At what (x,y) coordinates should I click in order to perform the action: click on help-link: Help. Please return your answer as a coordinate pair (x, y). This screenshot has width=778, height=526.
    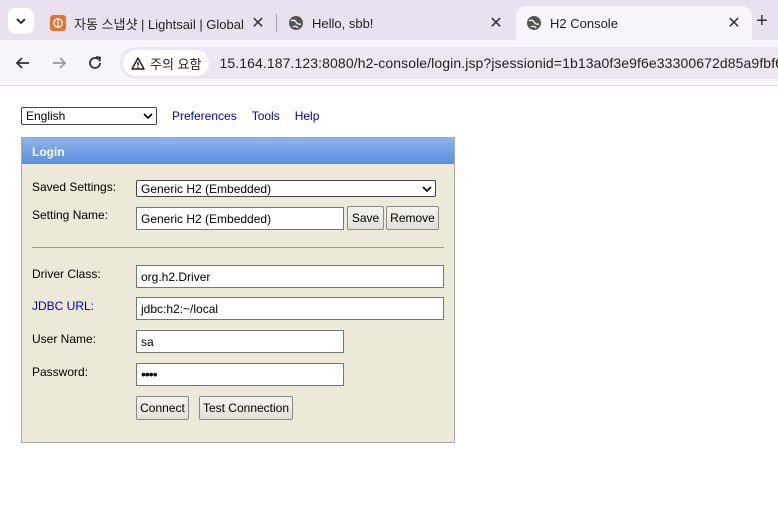
    Looking at the image, I should click on (307, 116).